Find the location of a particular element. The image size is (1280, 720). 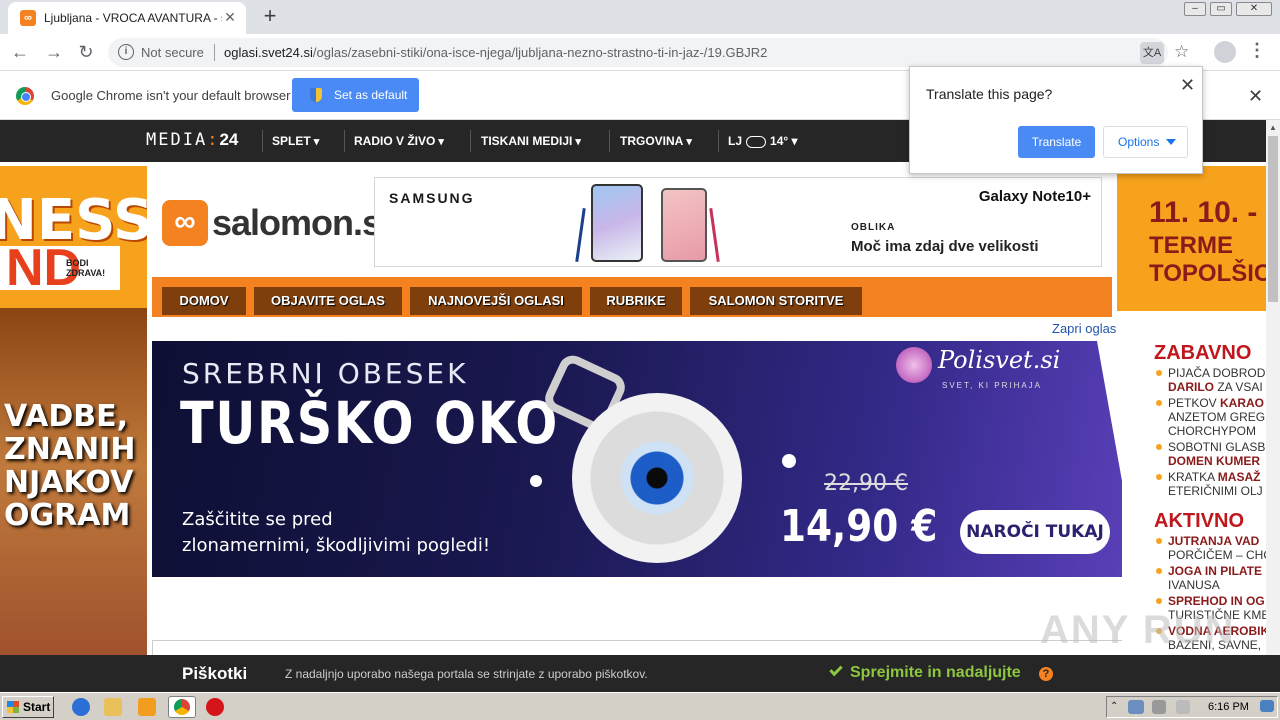

weather-widget: LJ 14° ▾ is located at coordinates (763, 141).